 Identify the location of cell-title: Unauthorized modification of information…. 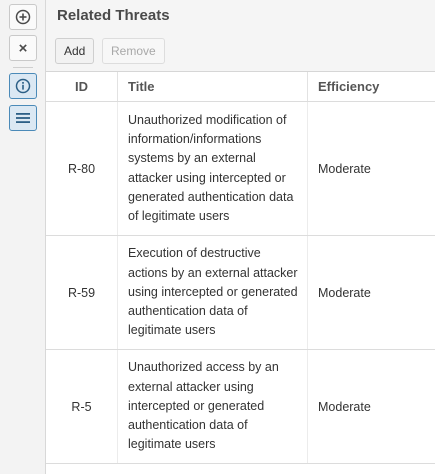
(212, 168).